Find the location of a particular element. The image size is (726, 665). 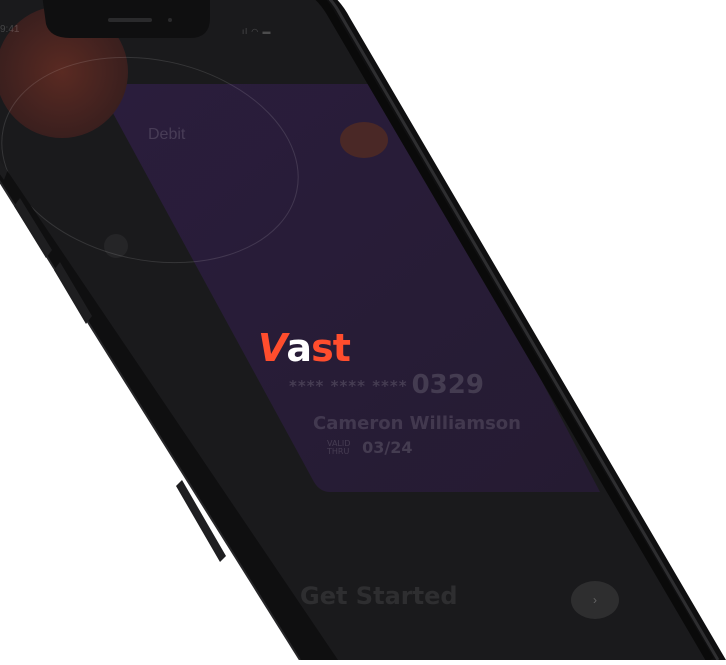

card-number-mask: **** **** **** is located at coordinates (348, 386).